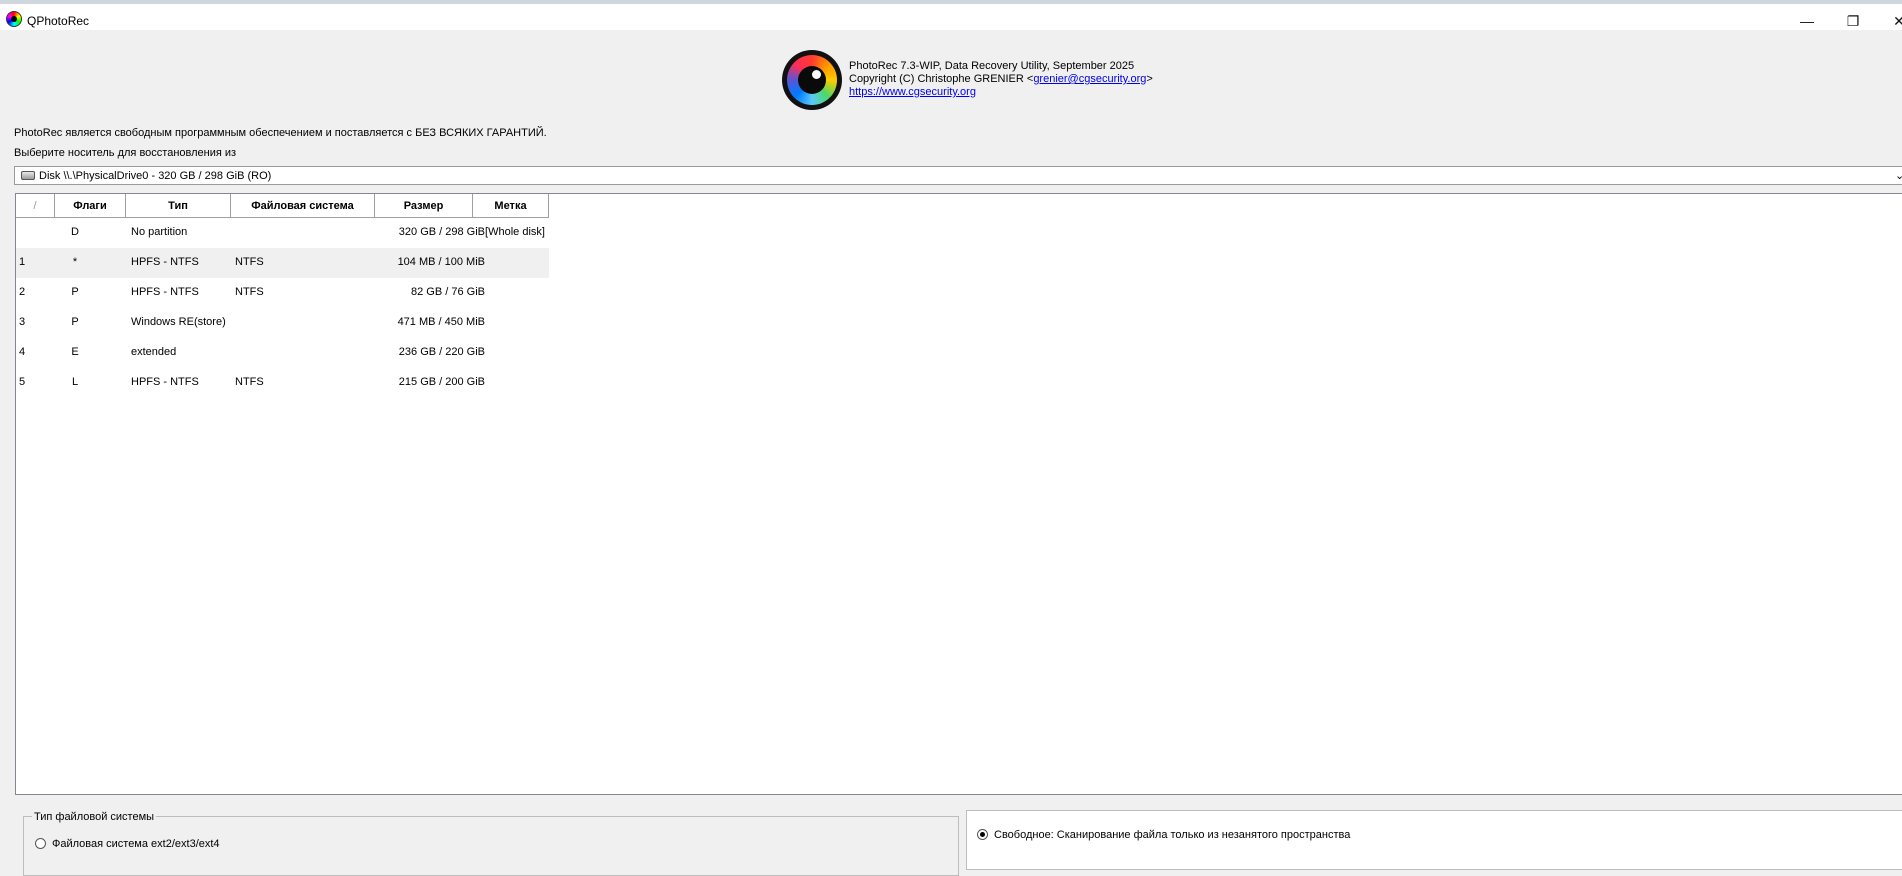 The height and width of the screenshot is (876, 1902). Describe the element at coordinates (35, 206) in the screenshot. I see `column-header-sort: /` at that location.